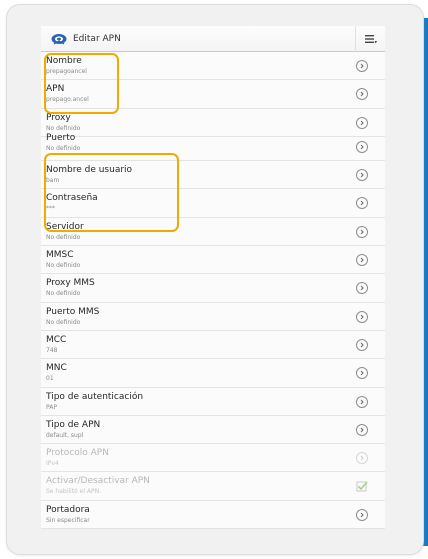  I want to click on setting-value: bam, so click(53, 181).